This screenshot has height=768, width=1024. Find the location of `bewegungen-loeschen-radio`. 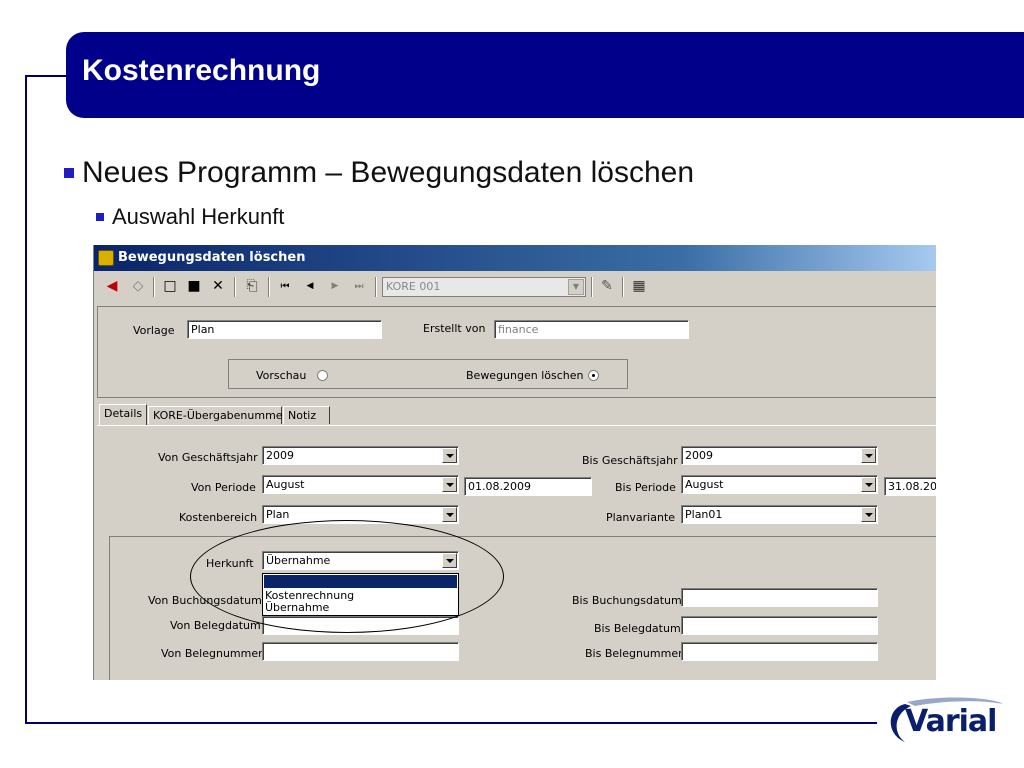

bewegungen-loeschen-radio is located at coordinates (593, 375).